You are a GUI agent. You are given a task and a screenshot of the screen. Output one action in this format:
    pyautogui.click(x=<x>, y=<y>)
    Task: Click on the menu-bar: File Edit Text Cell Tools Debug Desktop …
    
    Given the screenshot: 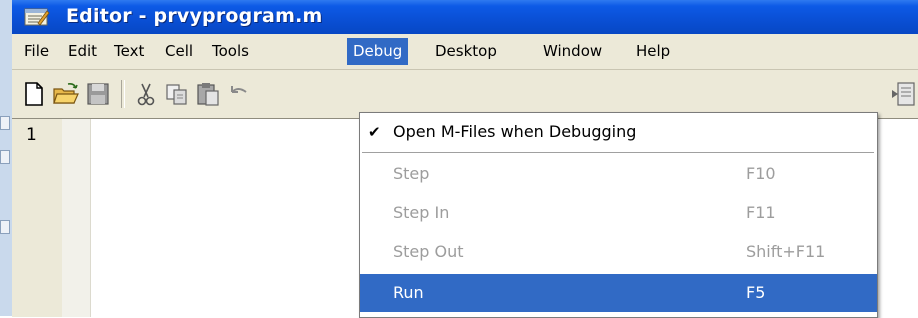 What is the action you would take?
    pyautogui.click(x=465, y=52)
    